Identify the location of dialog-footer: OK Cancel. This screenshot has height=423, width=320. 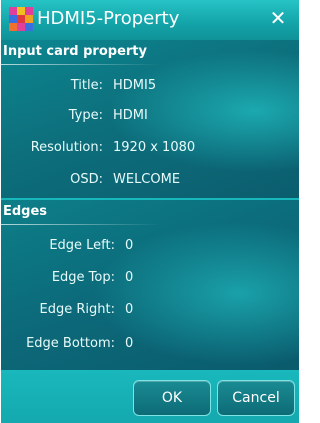
(150, 396).